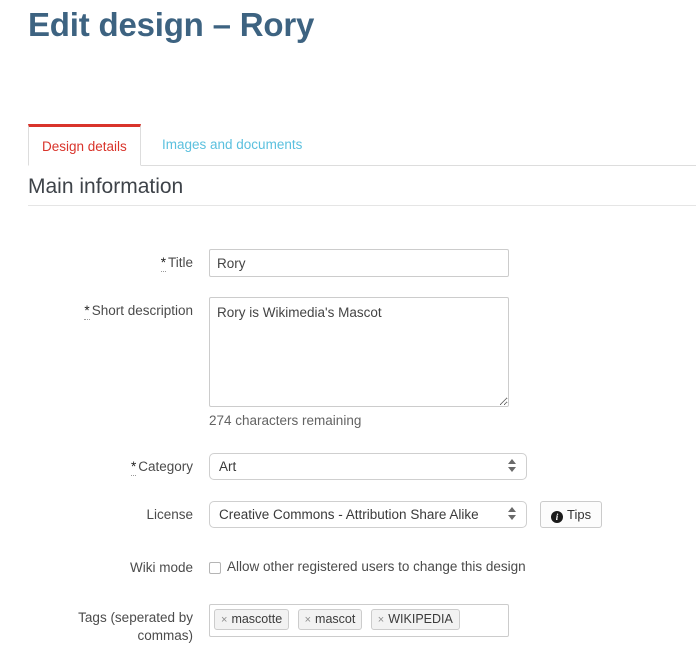 This screenshot has height=658, width=696. I want to click on label-short-description: * Short description, so click(96, 311).